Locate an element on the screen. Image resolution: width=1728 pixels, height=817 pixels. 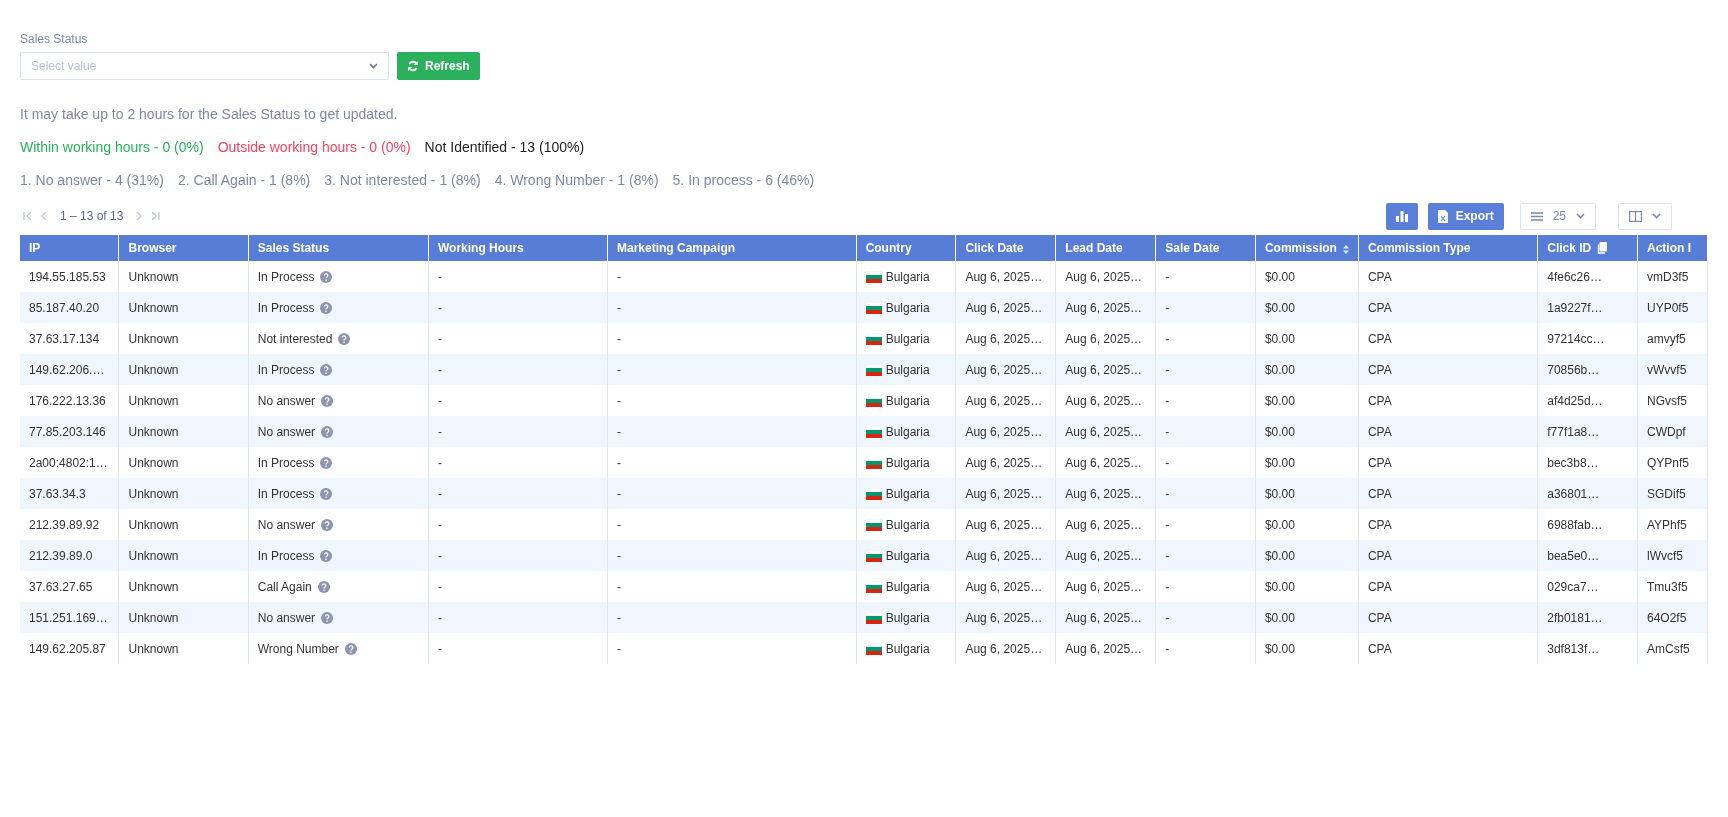
table-cell: vWvvf5 is located at coordinates (1672, 369).